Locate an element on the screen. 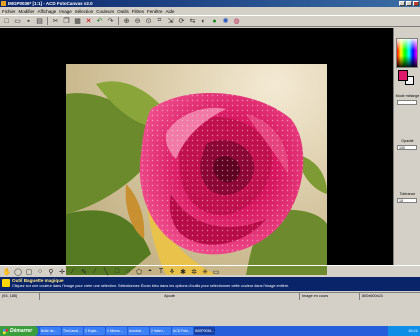 This screenshot has width=420, height=336. opacity-label: Opacité is located at coordinates (407, 141).